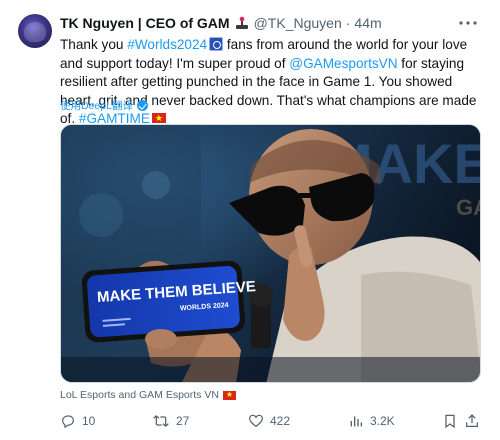 The height and width of the screenshot is (440, 500). Describe the element at coordinates (343, 63) in the screenshot. I see `mention-gamesportsvn: @GAMesportsVN` at that location.